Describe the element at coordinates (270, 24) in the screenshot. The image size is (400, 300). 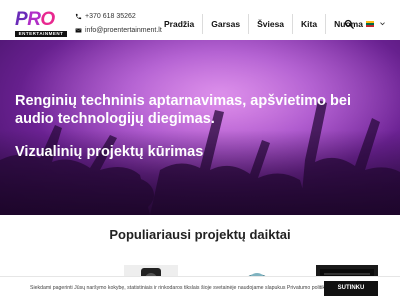
I see `nav-item-sviesa: Šviesa` at that location.